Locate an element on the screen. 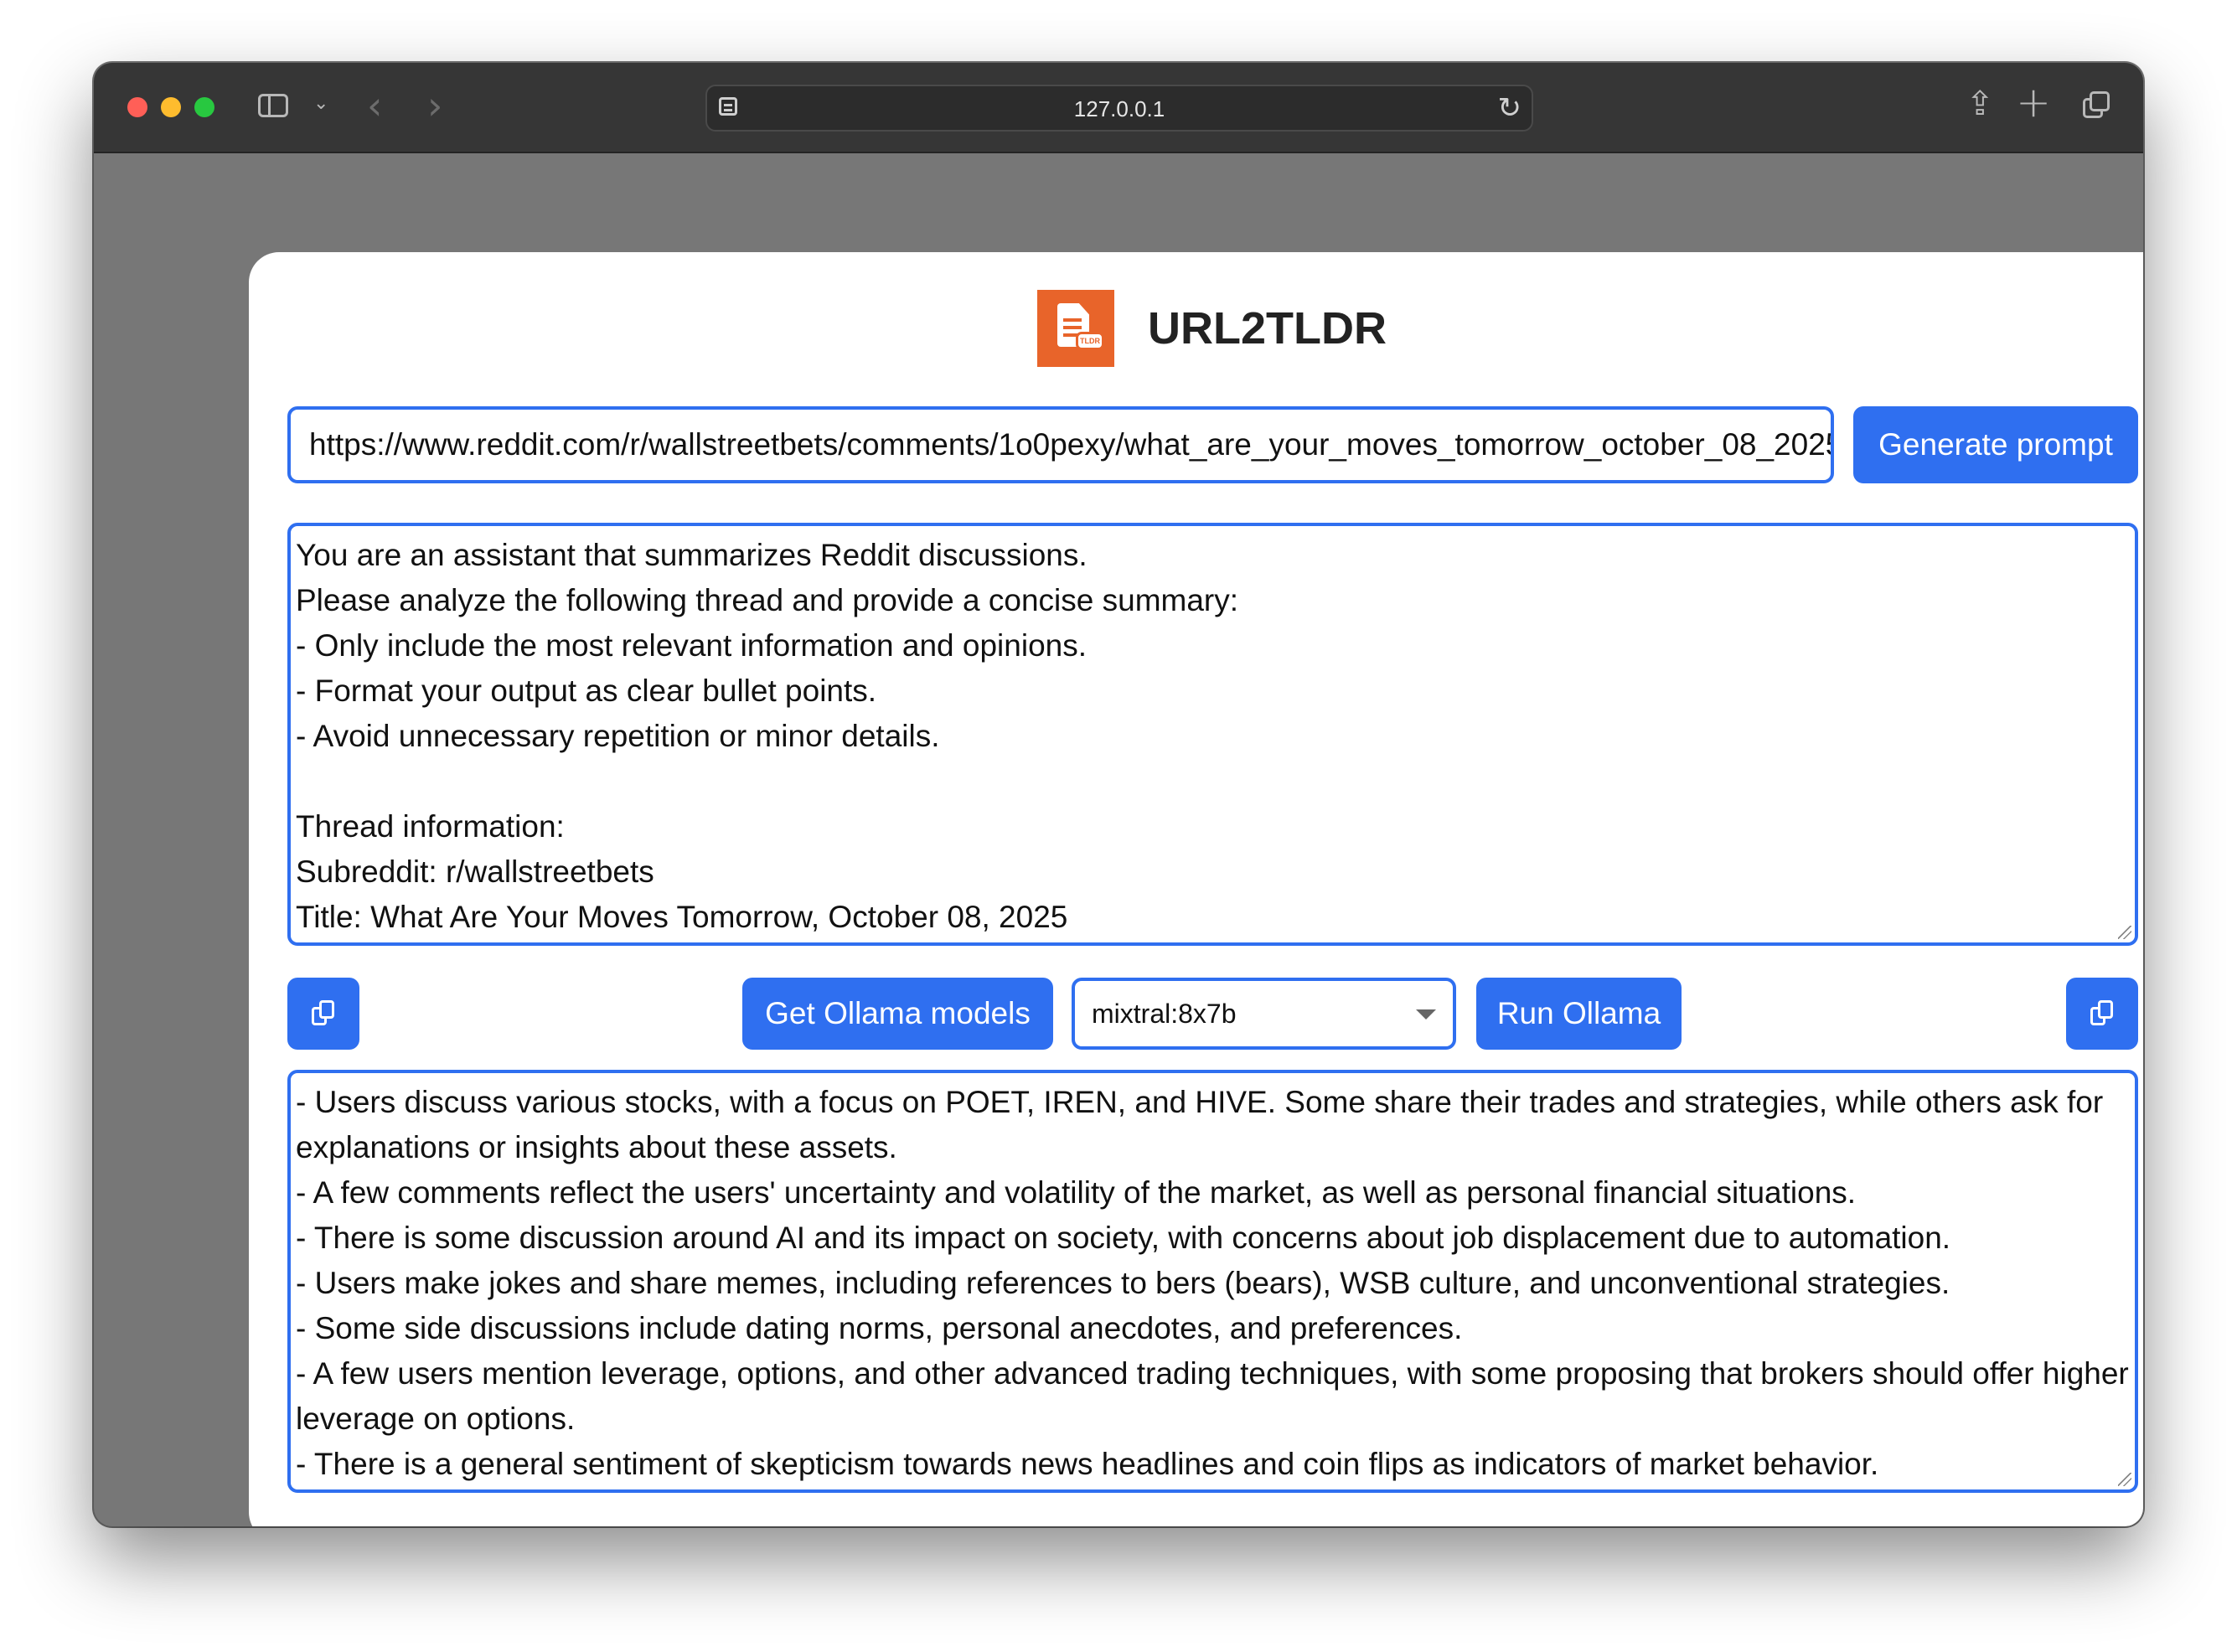 The height and width of the screenshot is (1652, 2237). share-icon: ⇪ is located at coordinates (1980, 104).